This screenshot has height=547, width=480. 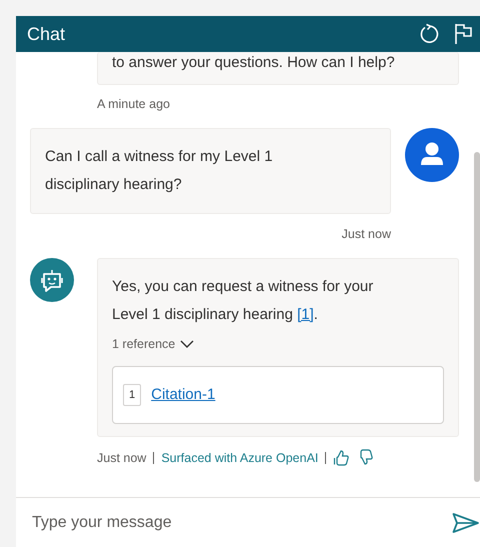 What do you see at coordinates (243, 301) in the screenshot?
I see `message-text: Yes, you can request a witness for your Level 1 disciplinary hearing [1].` at bounding box center [243, 301].